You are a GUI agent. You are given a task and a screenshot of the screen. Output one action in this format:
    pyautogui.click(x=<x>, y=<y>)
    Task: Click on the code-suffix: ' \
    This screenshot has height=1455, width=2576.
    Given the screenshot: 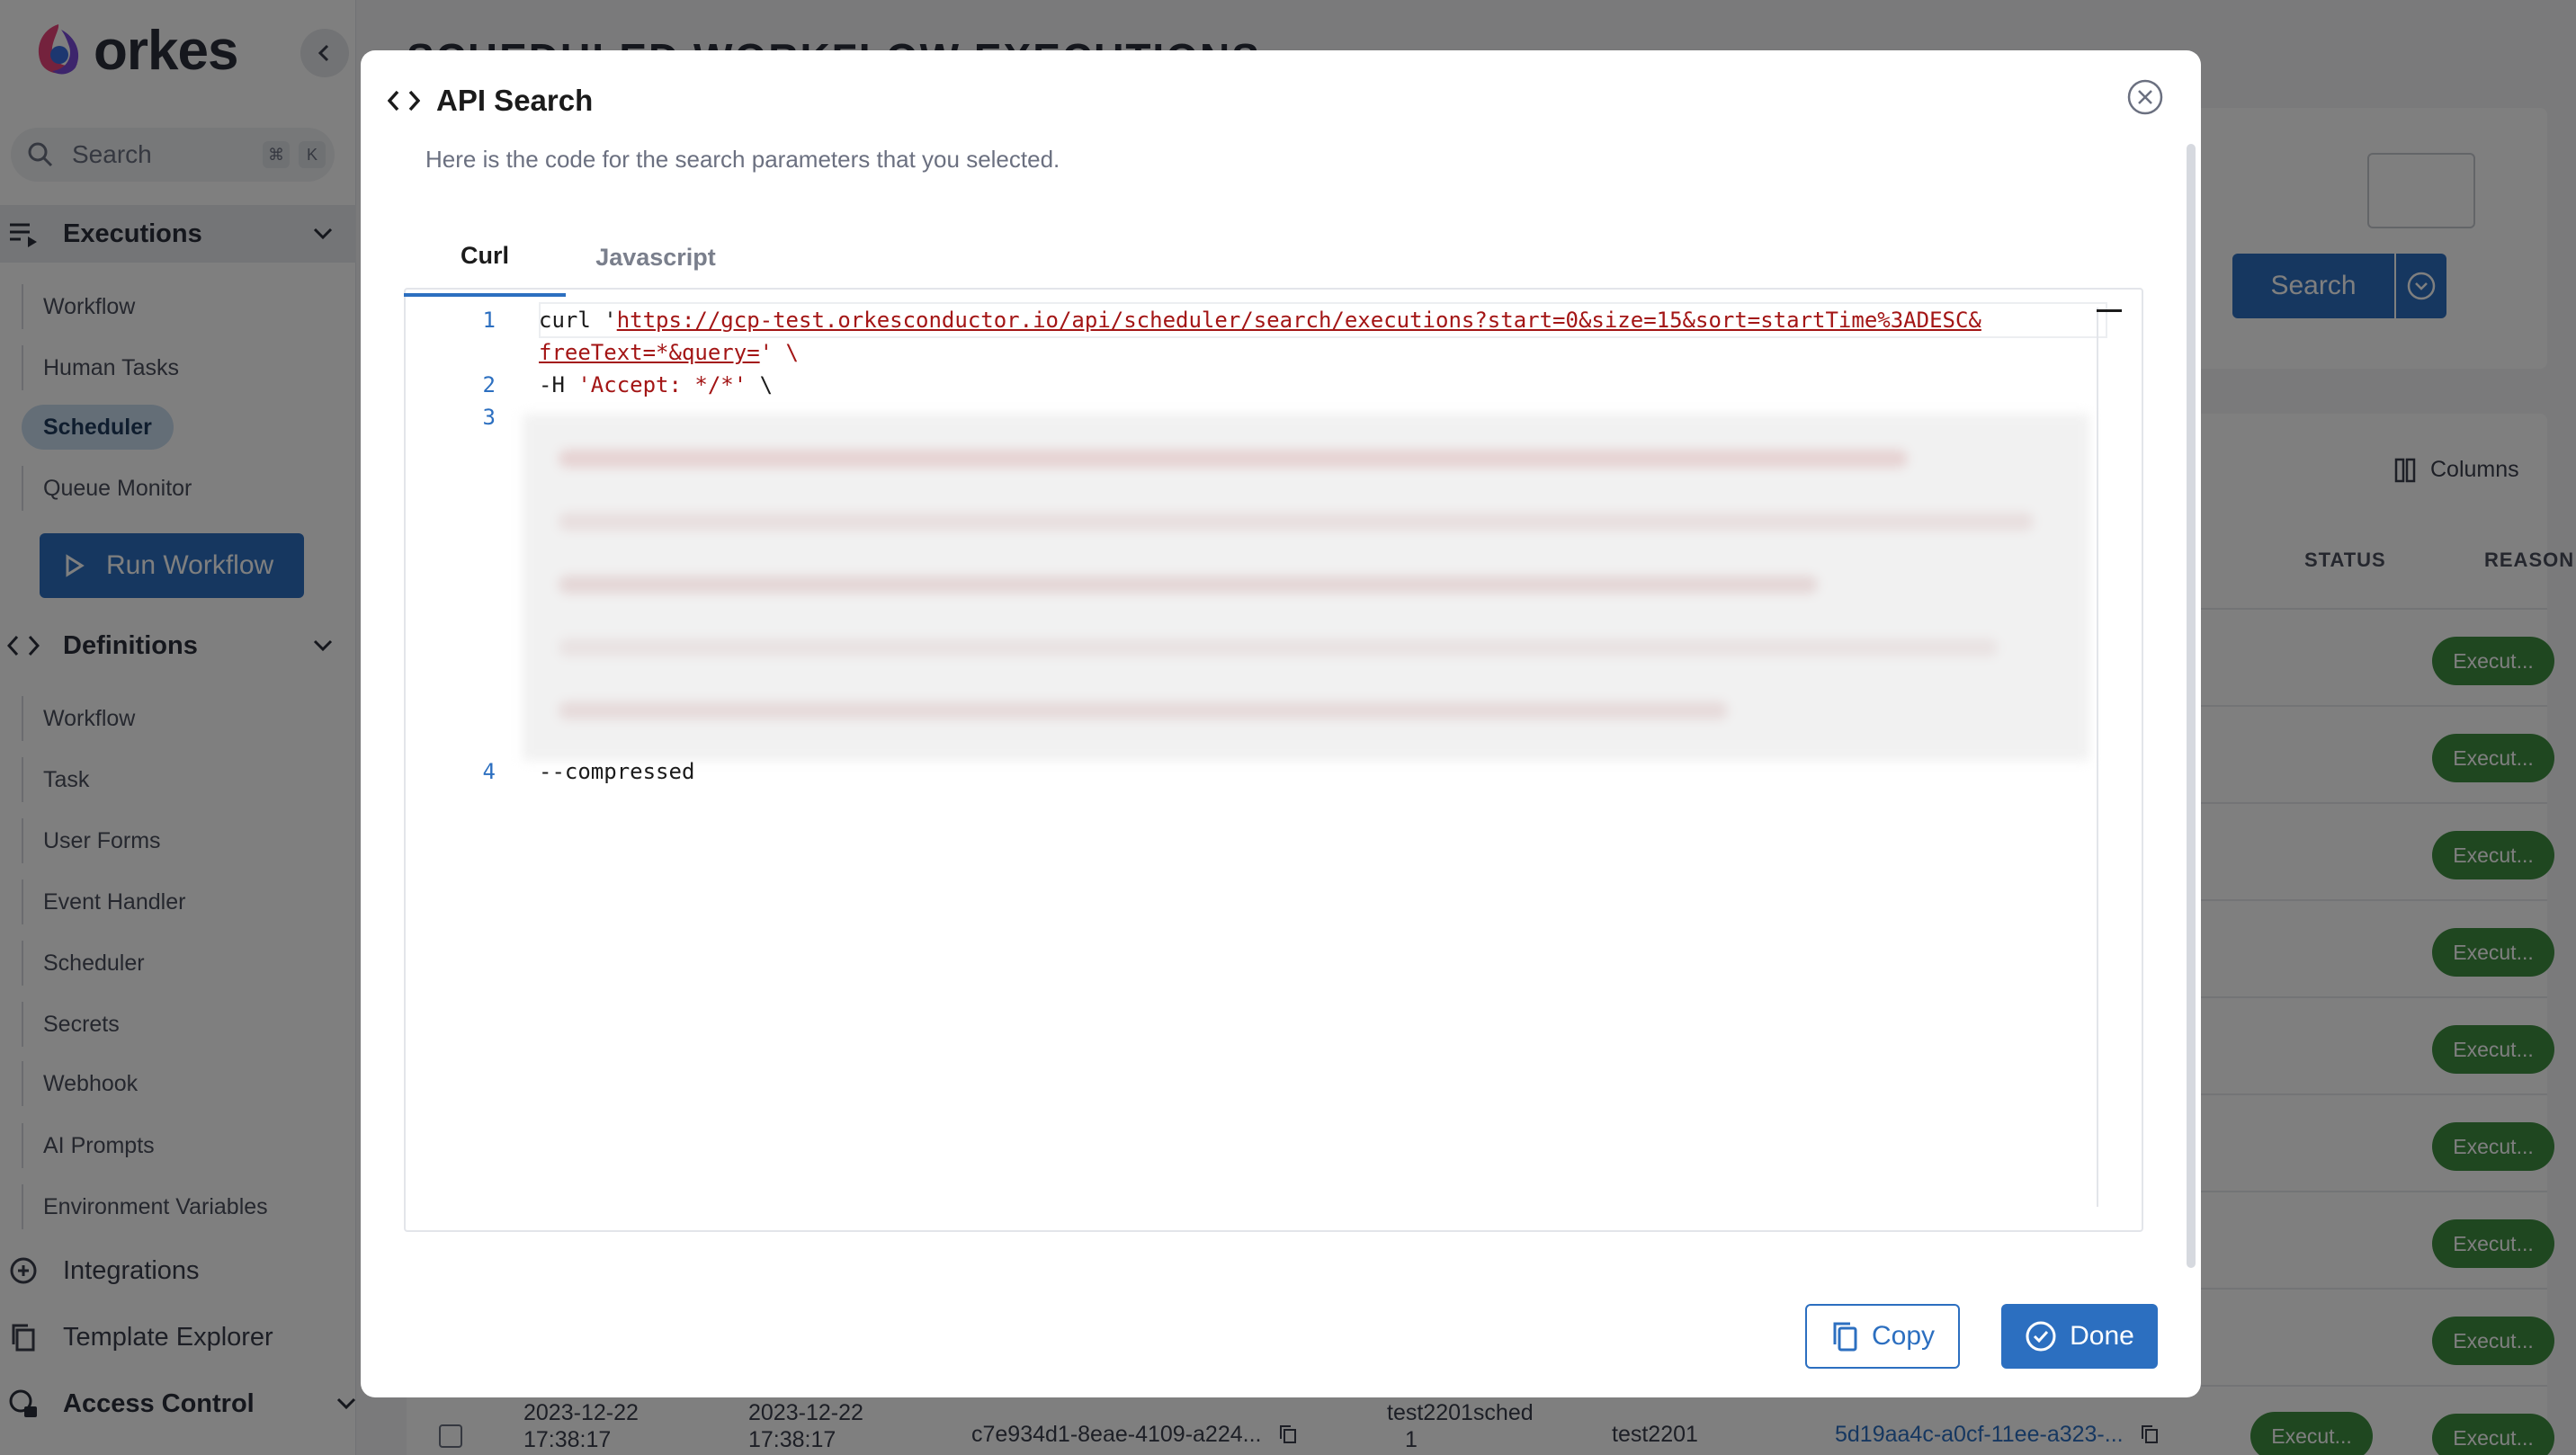 What is the action you would take?
    pyautogui.click(x=779, y=352)
    